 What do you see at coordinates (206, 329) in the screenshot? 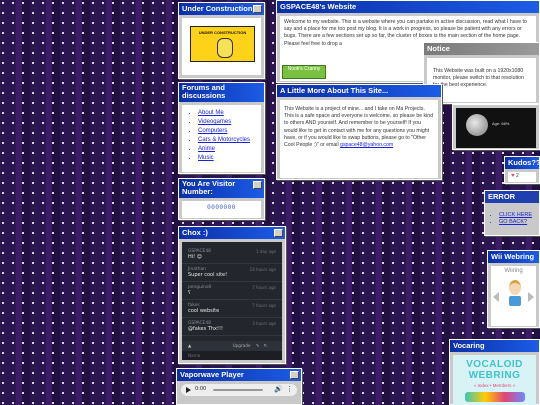
I see `message-text: @fakes Thx!!!` at bounding box center [206, 329].